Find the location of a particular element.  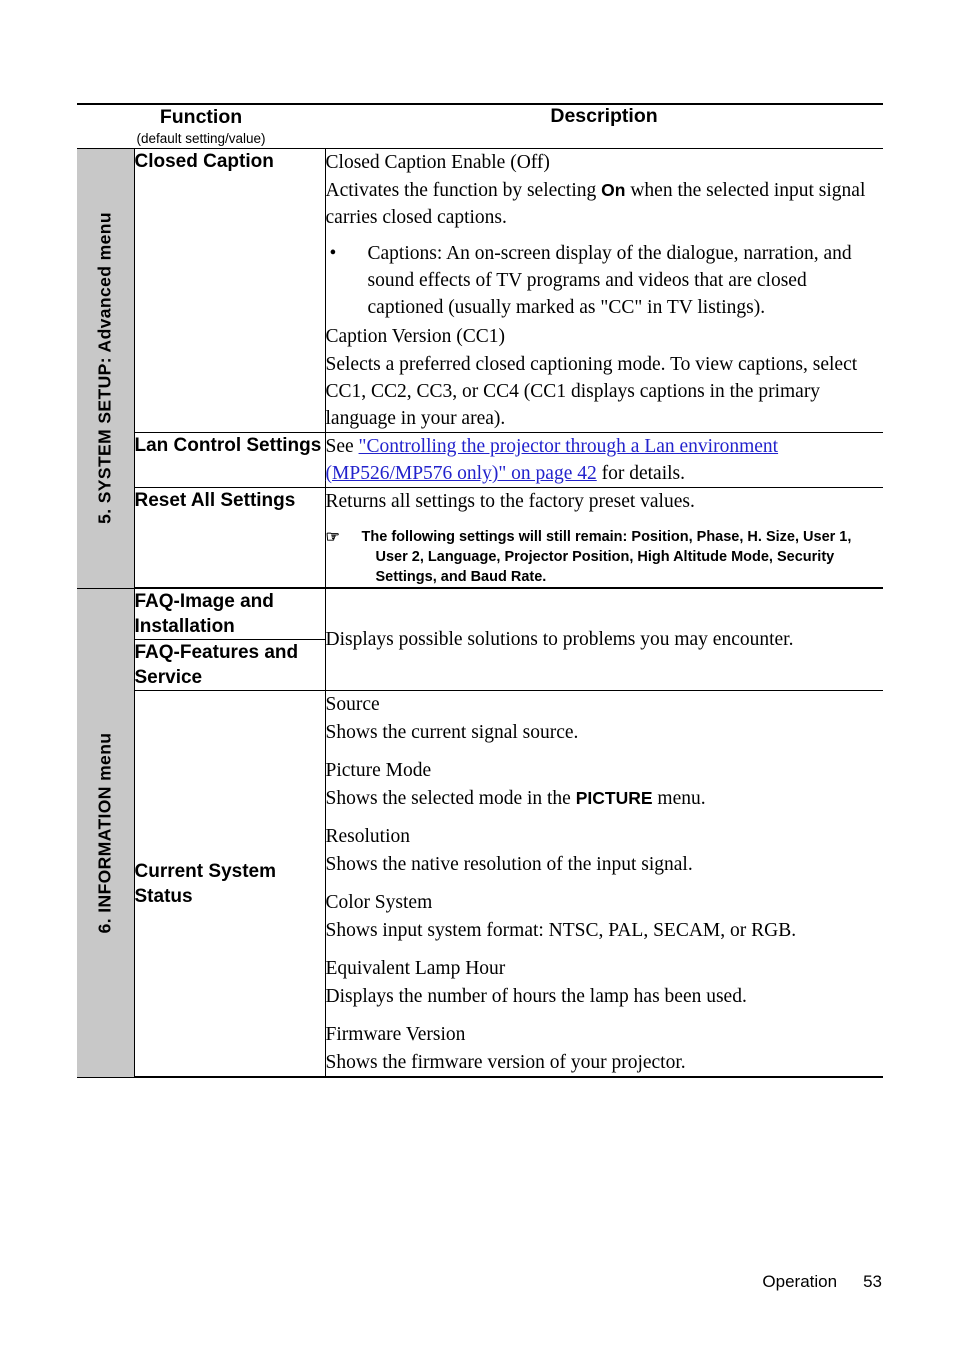

section-band-label: 6. INFORMATION menu is located at coordinates (104, 832).